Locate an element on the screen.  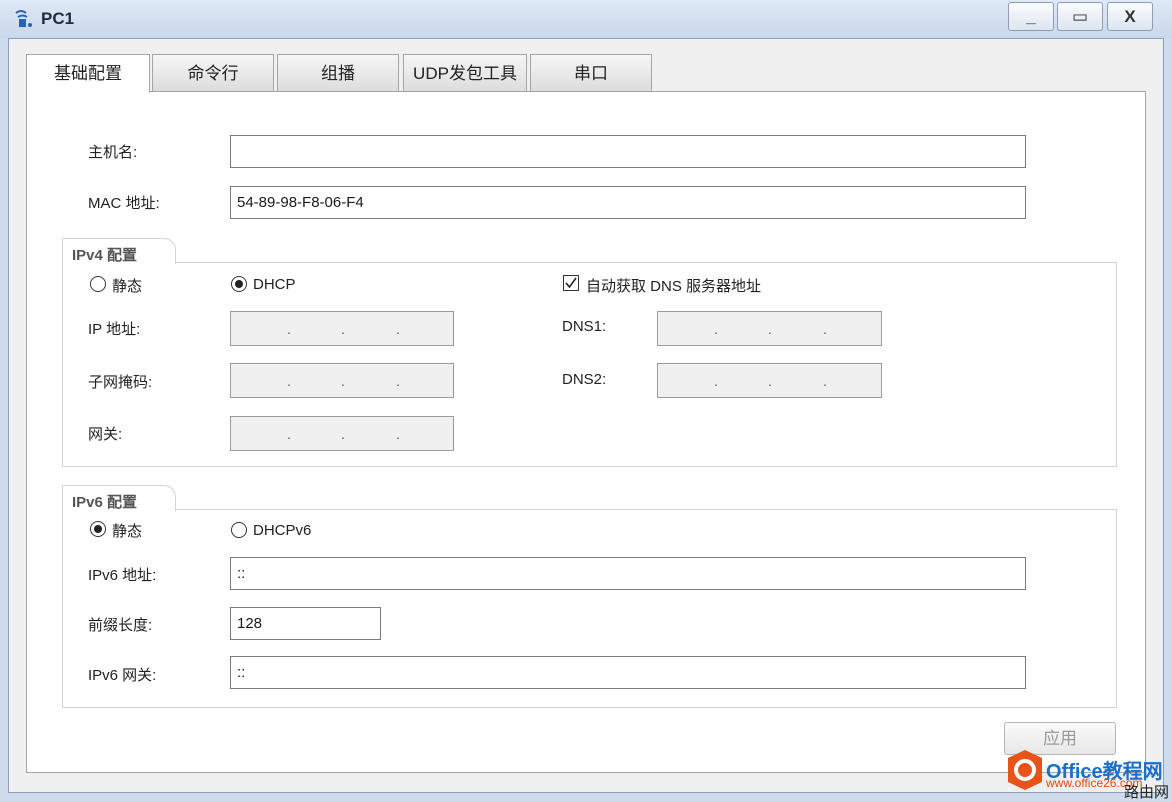
hostname-input is located at coordinates (628, 151).